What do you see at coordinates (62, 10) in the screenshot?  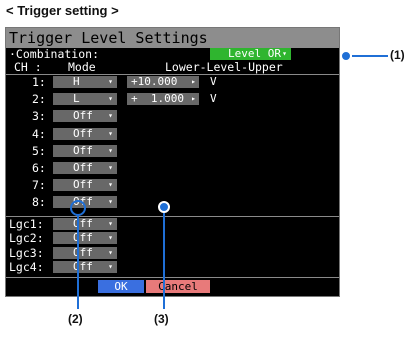 I see `section-caption: < Trigger setting >` at bounding box center [62, 10].